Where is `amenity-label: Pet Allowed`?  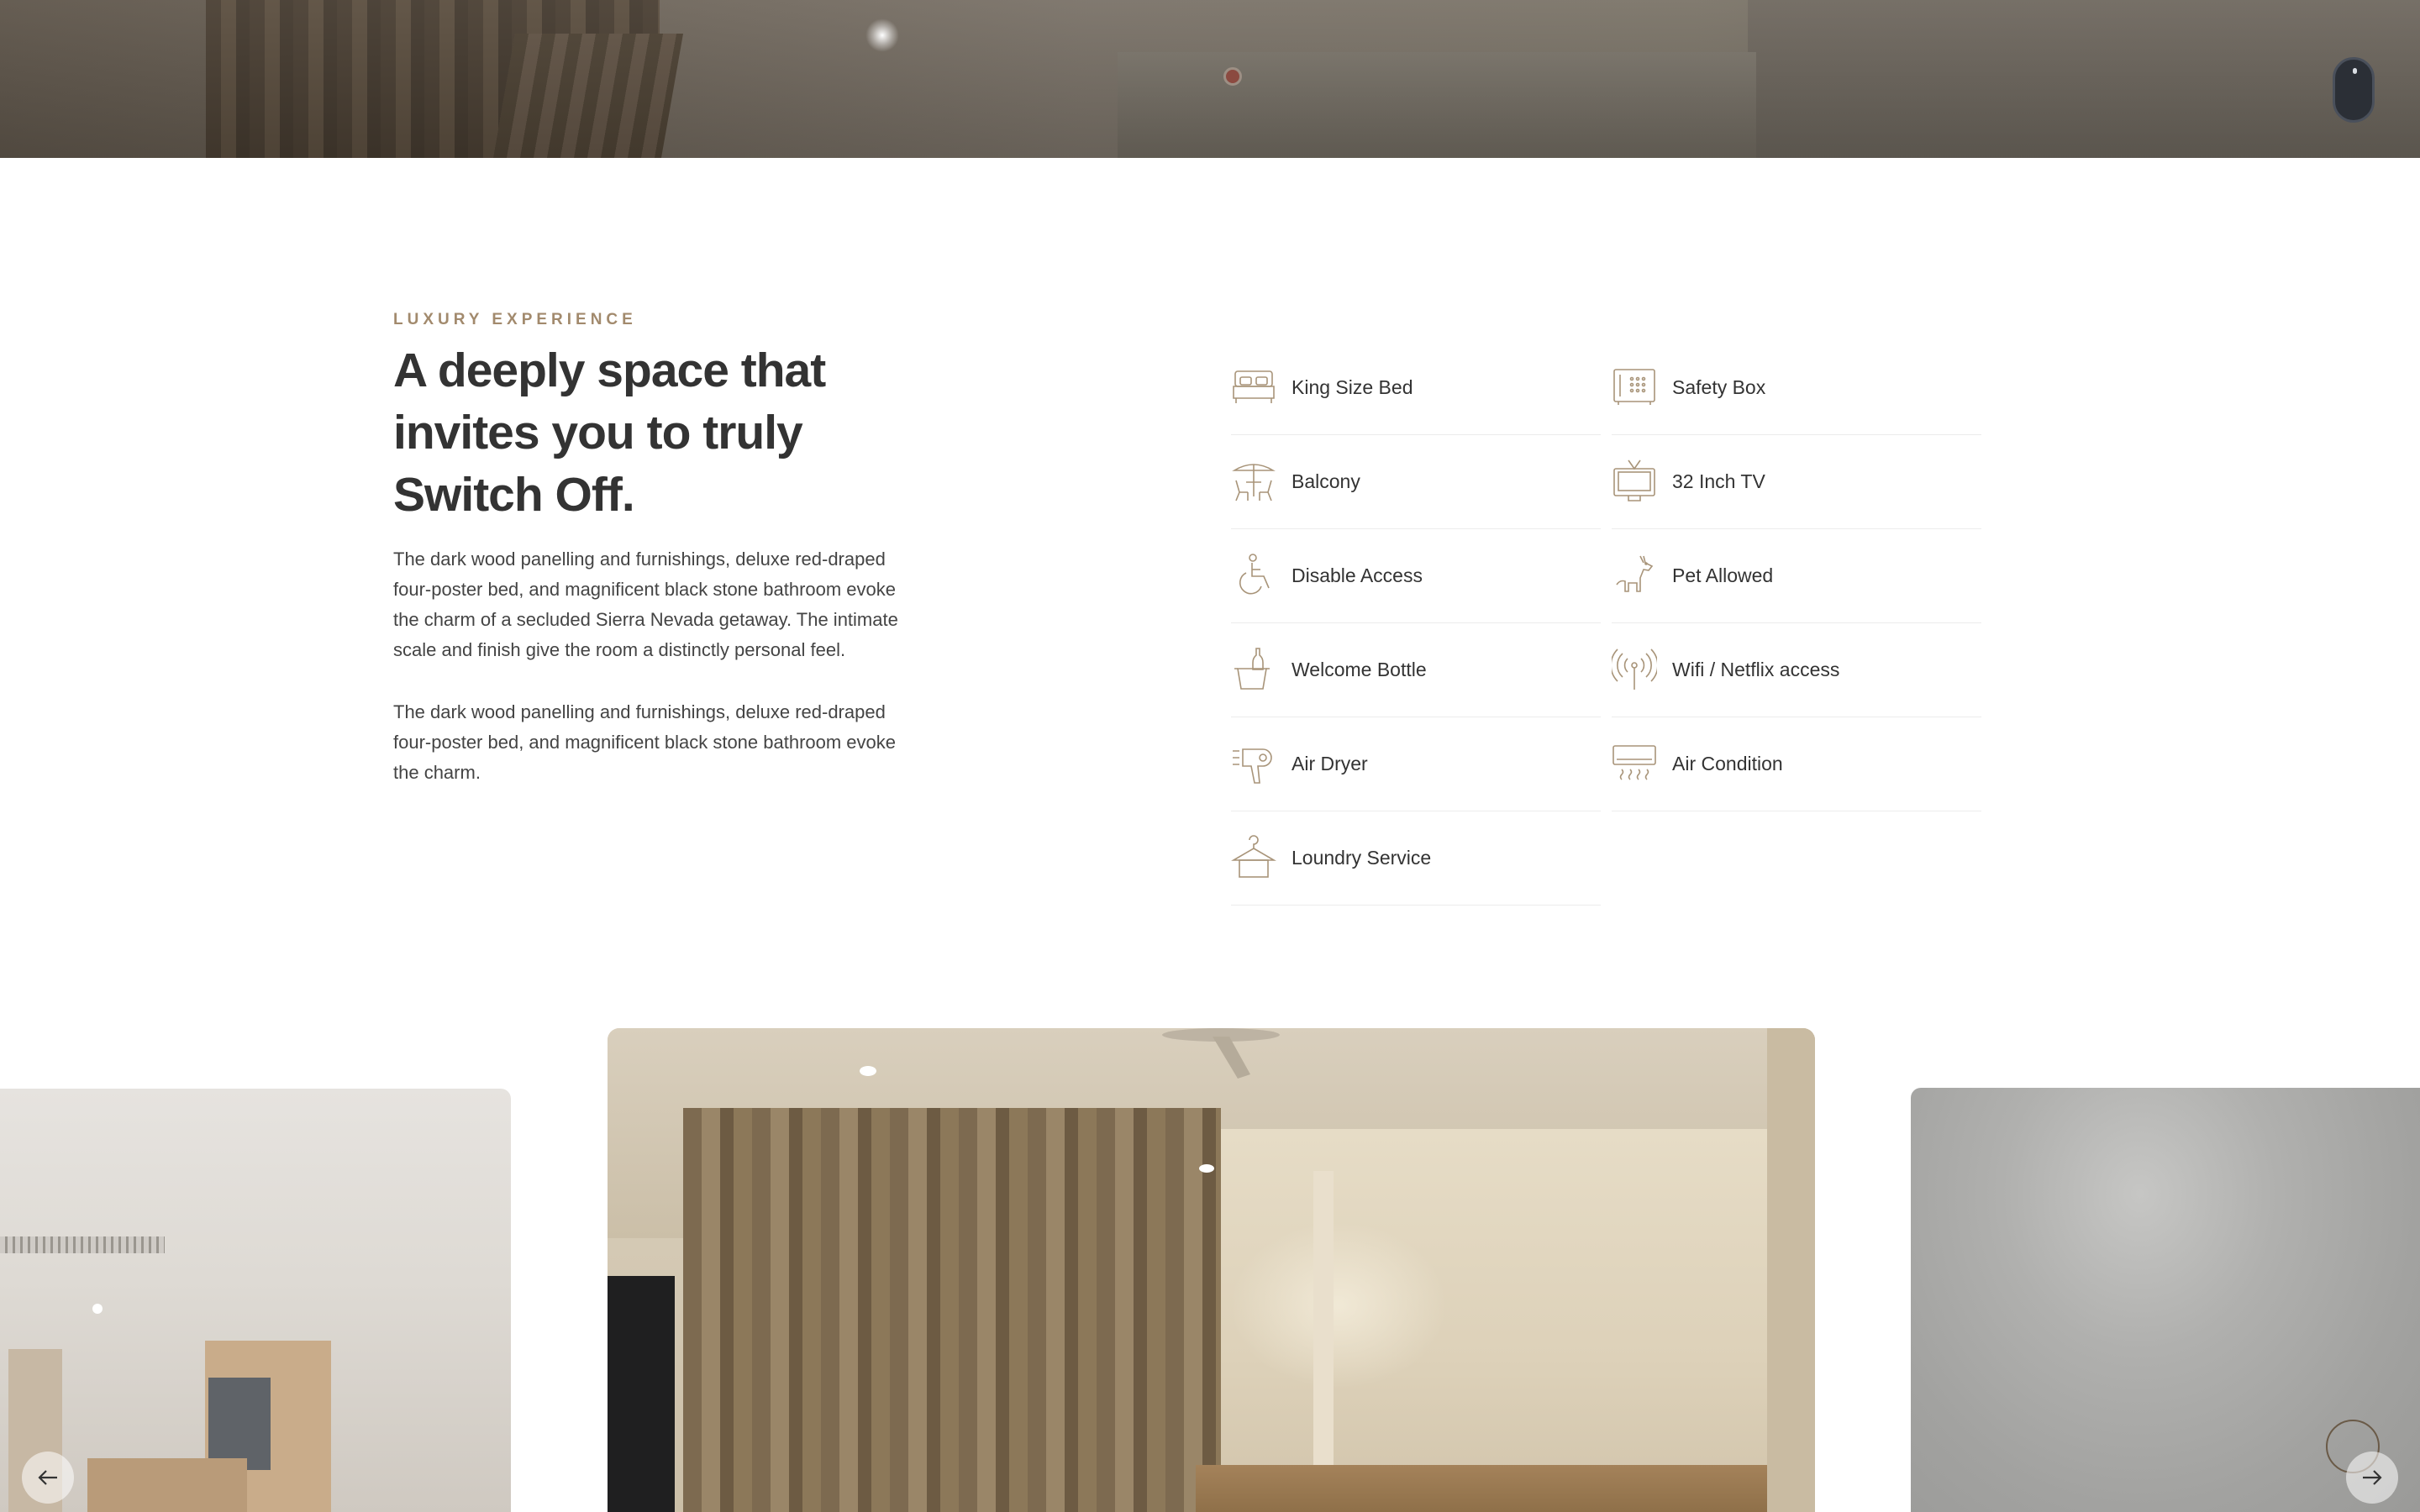
amenity-label: Pet Allowed is located at coordinates (1723, 575).